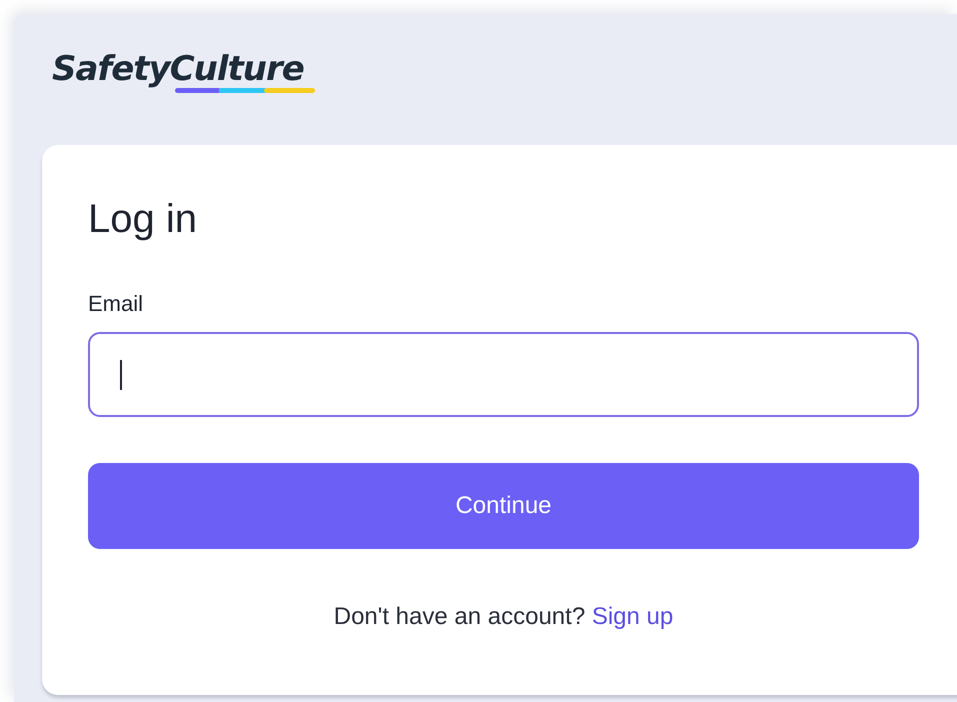 The image size is (957, 702). Describe the element at coordinates (121, 375) in the screenshot. I see `text-cursor-icon` at that location.